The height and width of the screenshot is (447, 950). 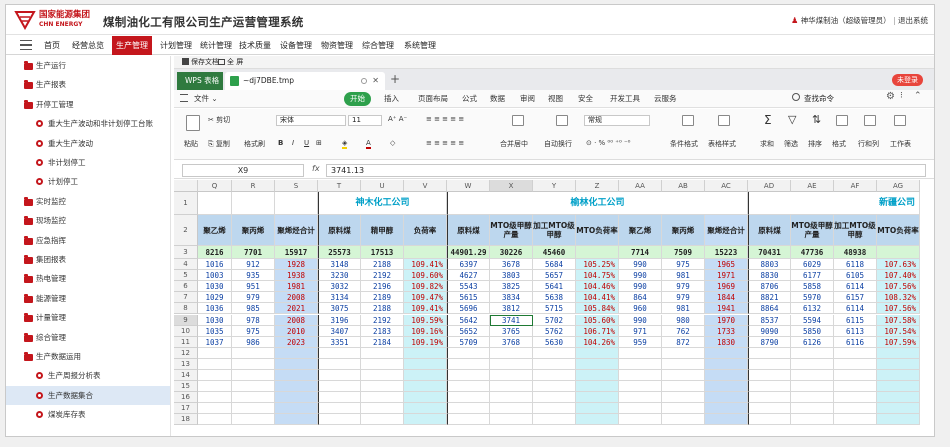 What do you see at coordinates (191, 144) in the screenshot?
I see `paste-button: 粘贴` at bounding box center [191, 144].